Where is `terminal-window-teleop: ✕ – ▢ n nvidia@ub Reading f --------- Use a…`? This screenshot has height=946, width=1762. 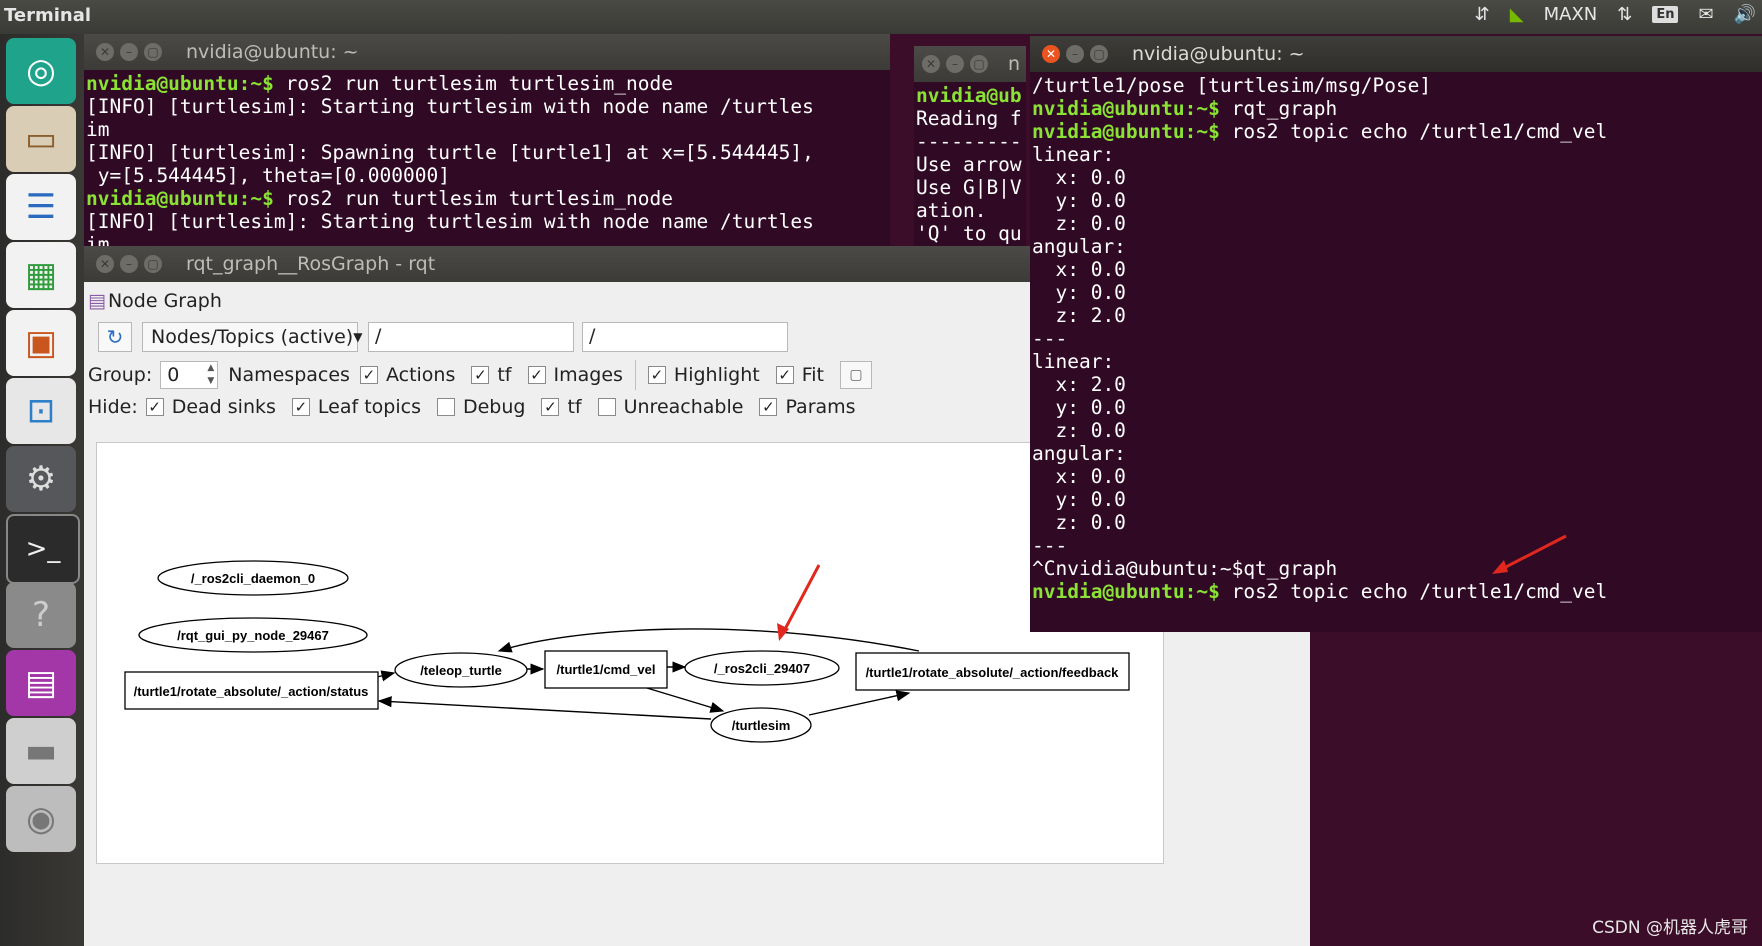
terminal-window-teleop: ✕ – ▢ n nvidia@ub Reading f --------- Use a… is located at coordinates (970, 146).